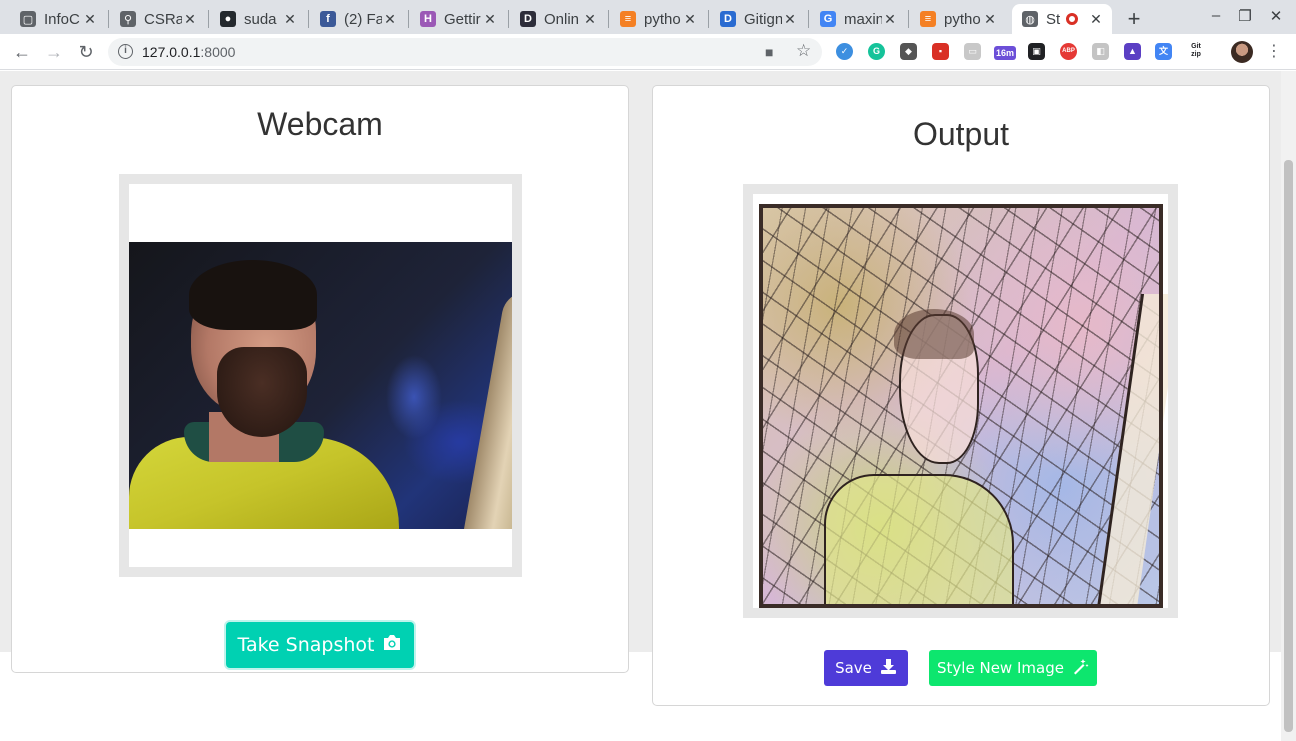  Describe the element at coordinates (908, 51) in the screenshot. I see `ext-shield-icon: ◆` at that location.